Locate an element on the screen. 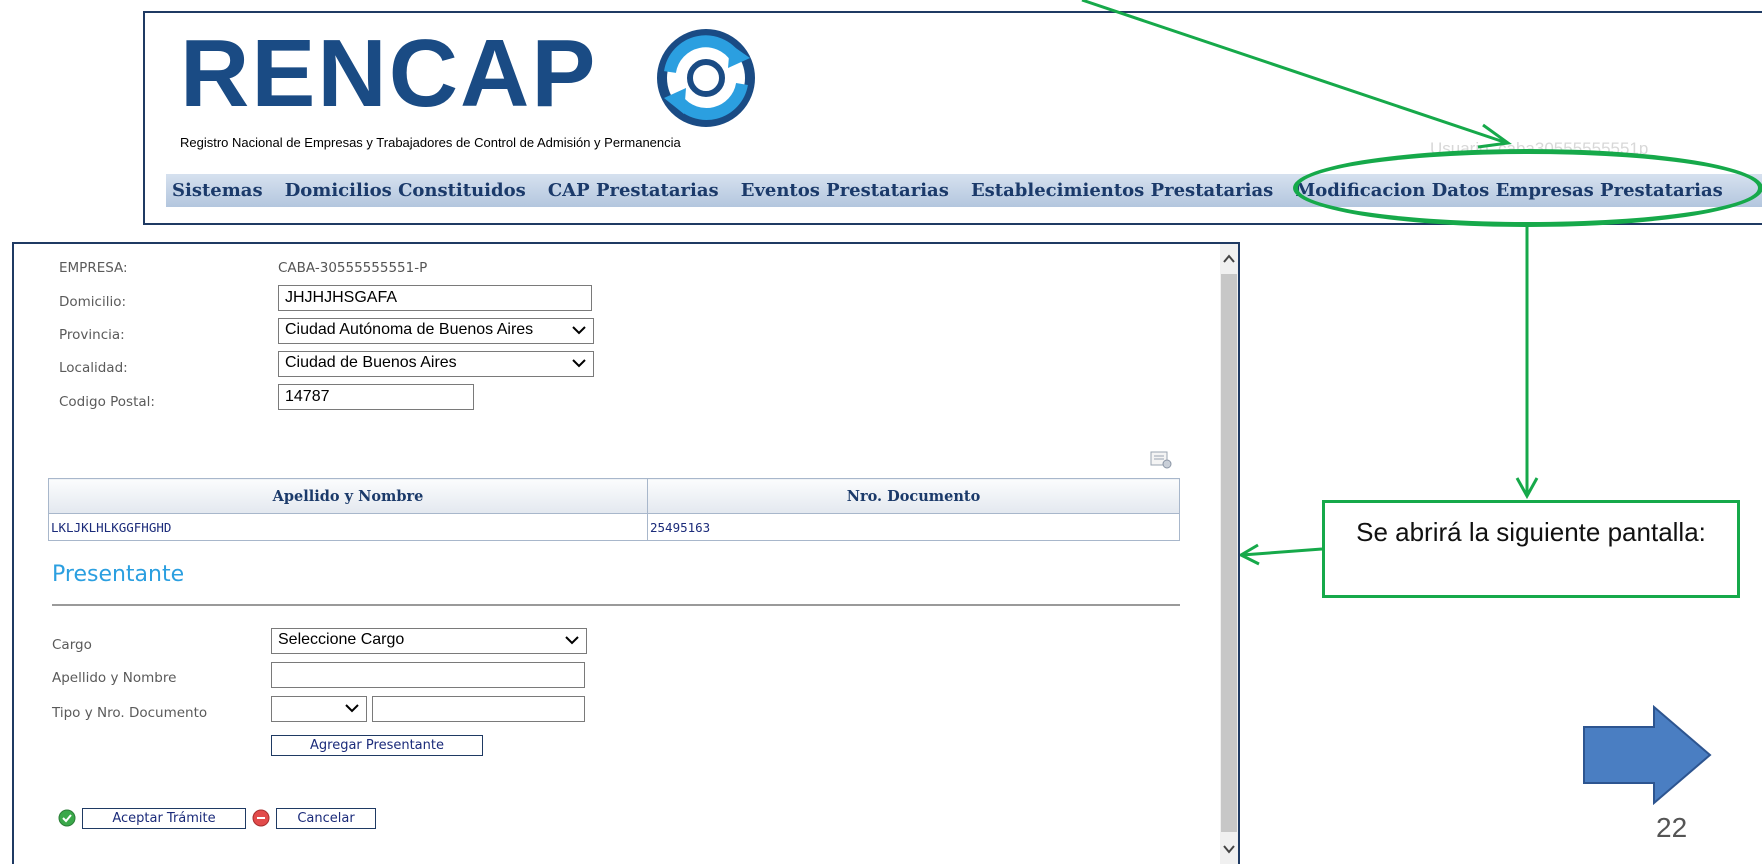  arrow-to-form-head is located at coordinates (1248, 554).